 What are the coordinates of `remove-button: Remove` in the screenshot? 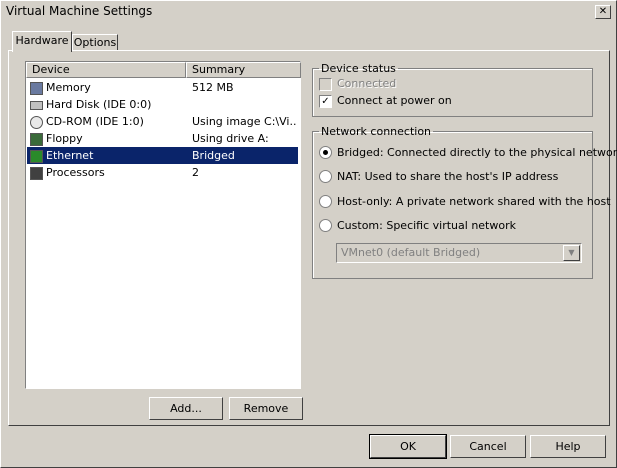 It's located at (266, 408).